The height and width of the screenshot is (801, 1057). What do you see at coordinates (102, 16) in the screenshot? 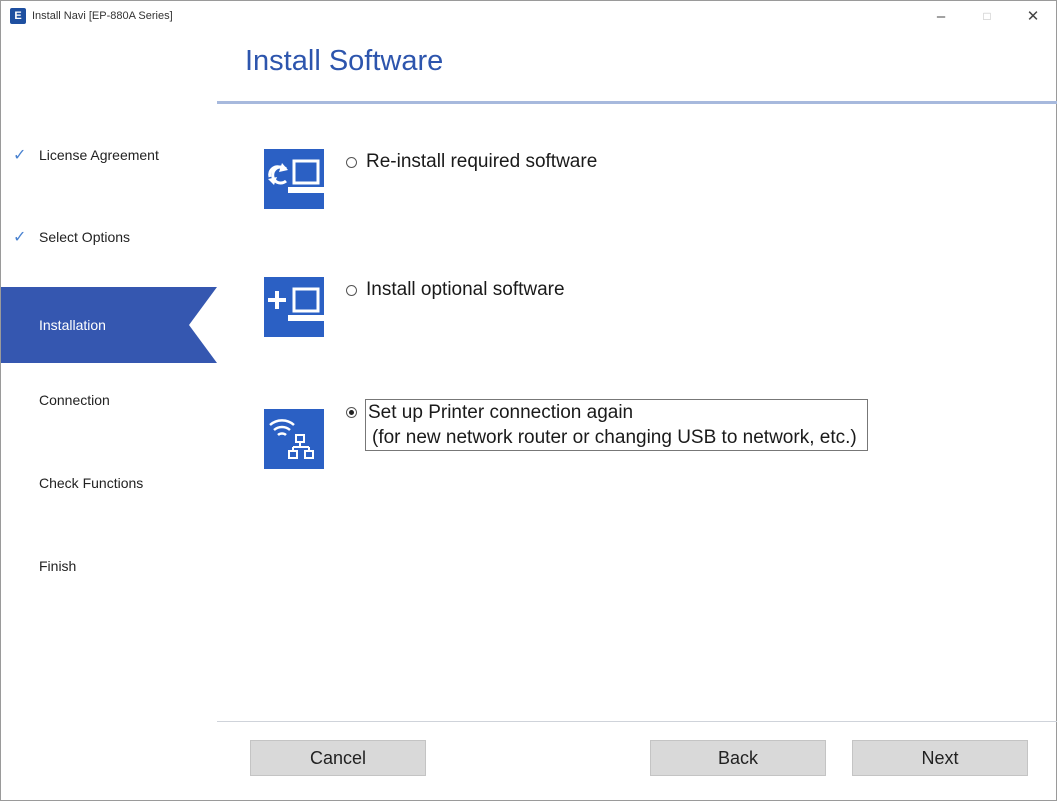
I see `window-title: Install Navi [EP-880A Series]` at bounding box center [102, 16].